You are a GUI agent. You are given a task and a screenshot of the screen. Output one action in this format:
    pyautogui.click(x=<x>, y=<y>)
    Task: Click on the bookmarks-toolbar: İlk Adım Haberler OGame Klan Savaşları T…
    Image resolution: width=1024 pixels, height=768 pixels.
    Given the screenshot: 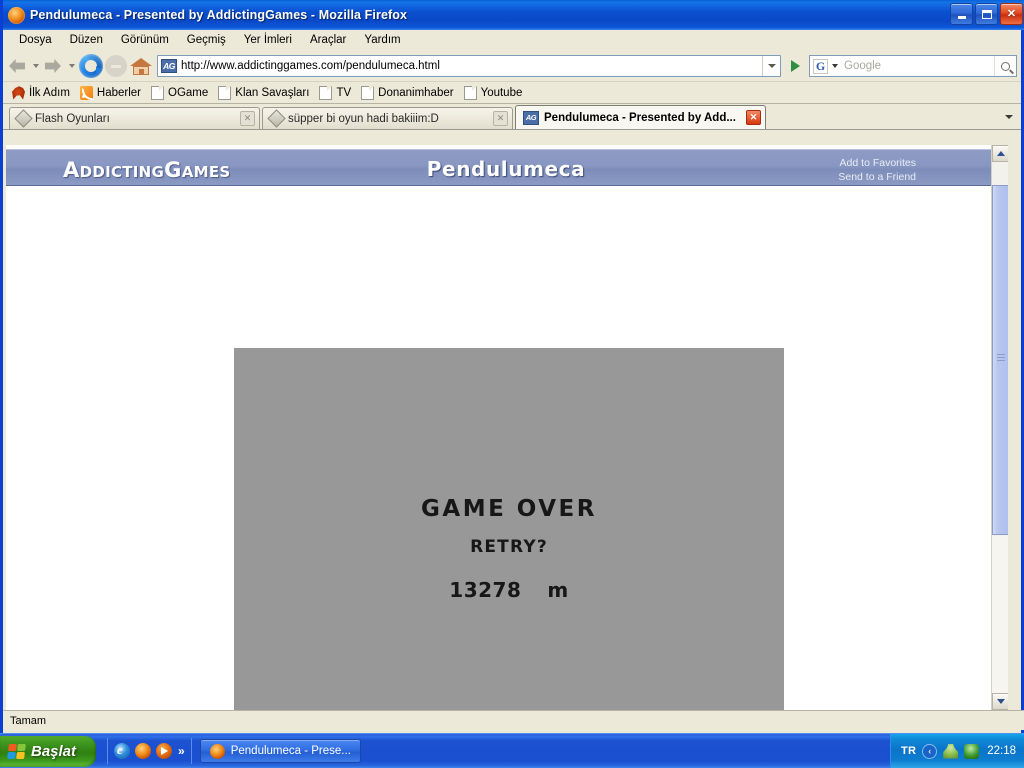 What is the action you would take?
    pyautogui.click(x=512, y=93)
    